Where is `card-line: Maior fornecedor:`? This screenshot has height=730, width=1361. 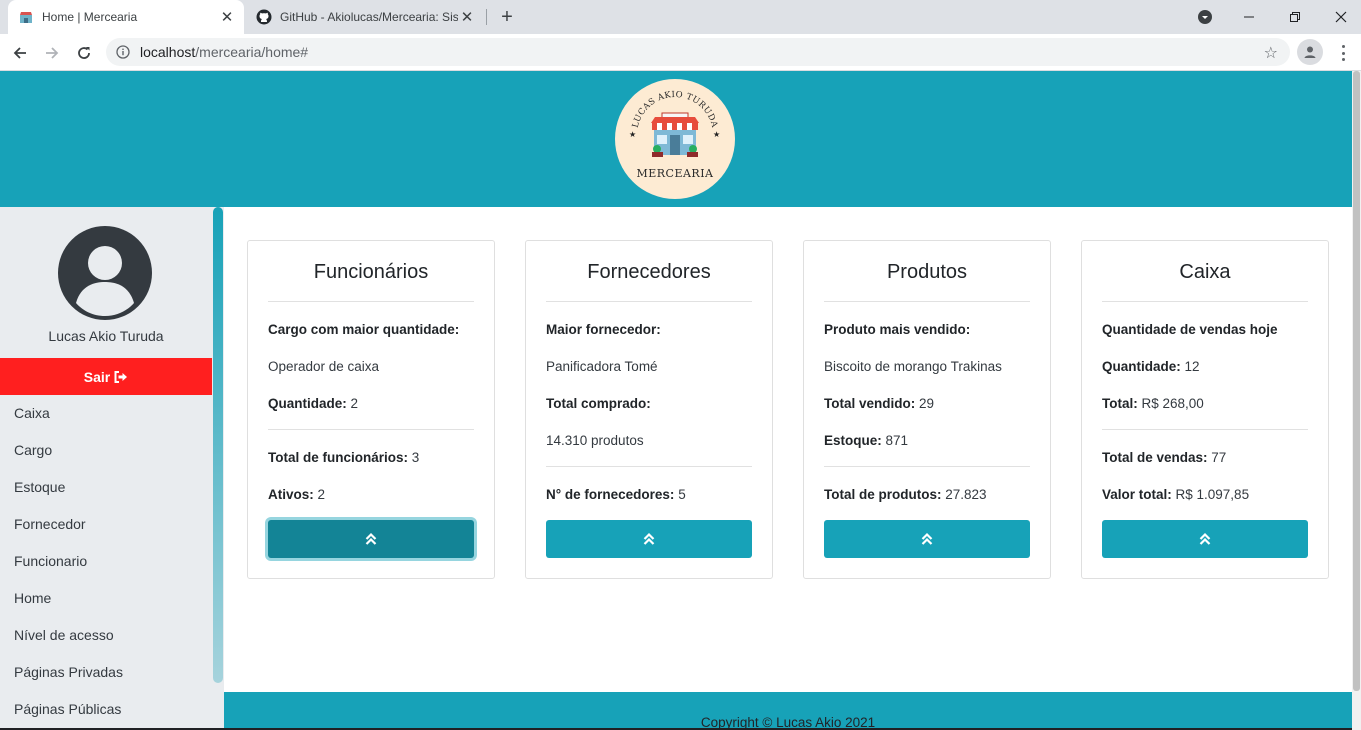
card-line: Maior fornecedor: is located at coordinates (603, 329).